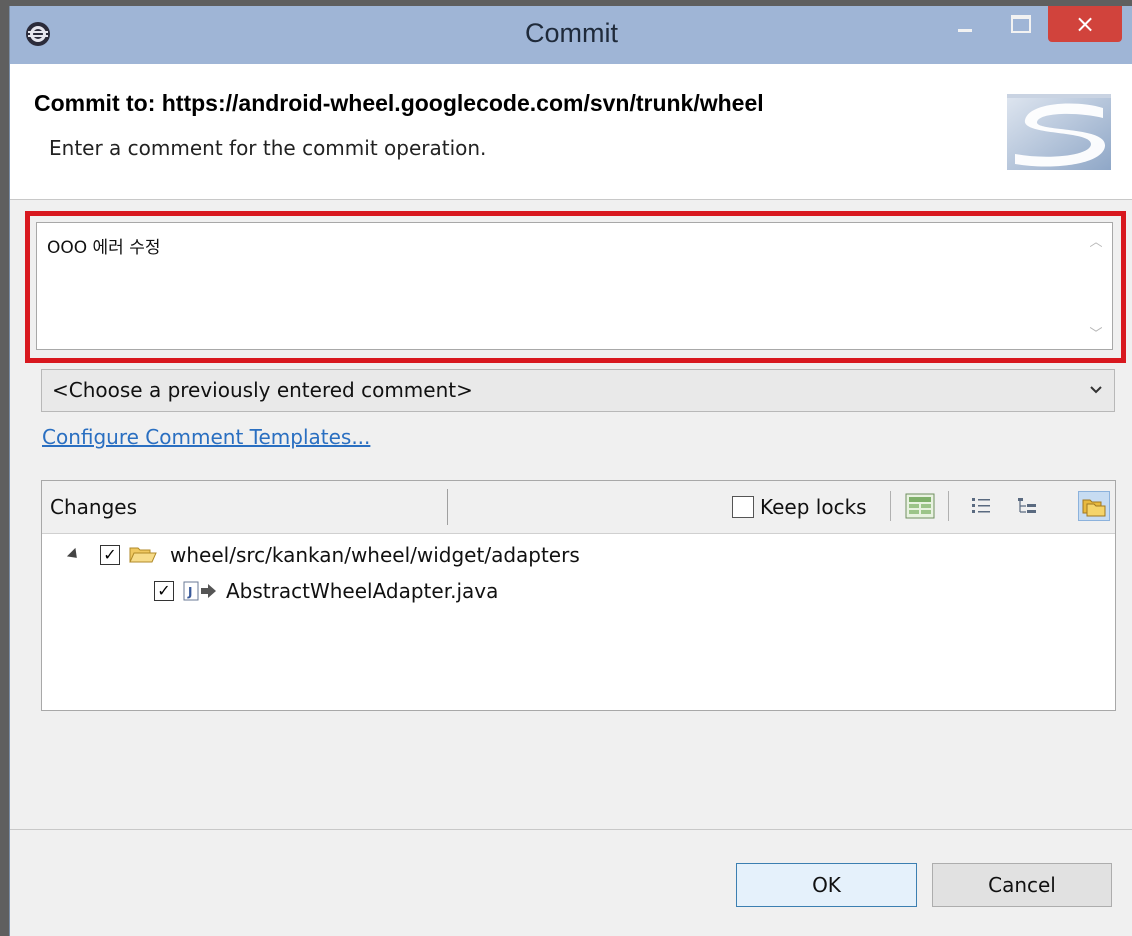 The image size is (1132, 936). I want to click on scroll-up-icon: ︿, so click(1096, 243).